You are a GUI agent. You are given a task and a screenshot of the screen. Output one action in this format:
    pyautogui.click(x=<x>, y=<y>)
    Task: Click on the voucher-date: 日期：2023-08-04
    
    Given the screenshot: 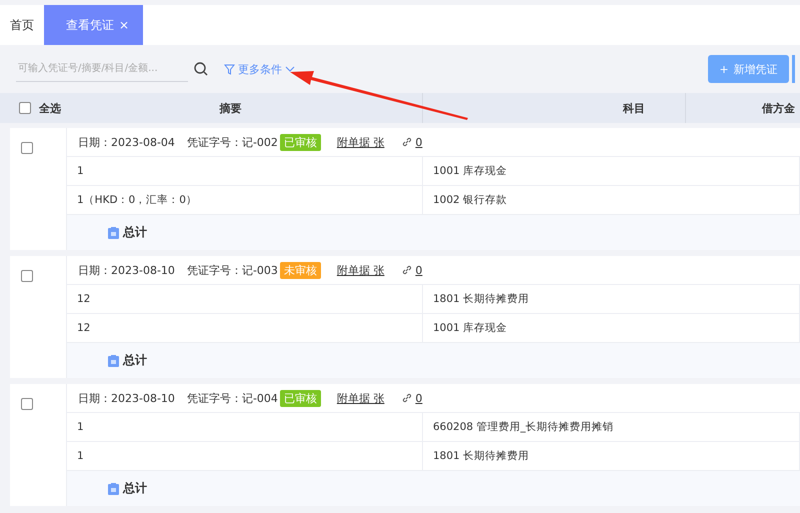 What is the action you would take?
    pyautogui.click(x=126, y=142)
    